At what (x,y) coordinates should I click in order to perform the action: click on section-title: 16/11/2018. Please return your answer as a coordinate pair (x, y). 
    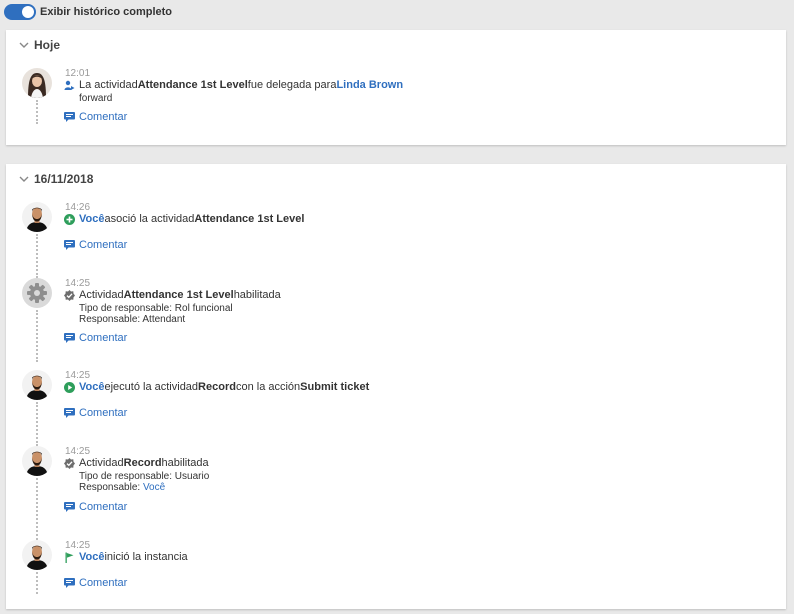
    Looking at the image, I should click on (64, 179).